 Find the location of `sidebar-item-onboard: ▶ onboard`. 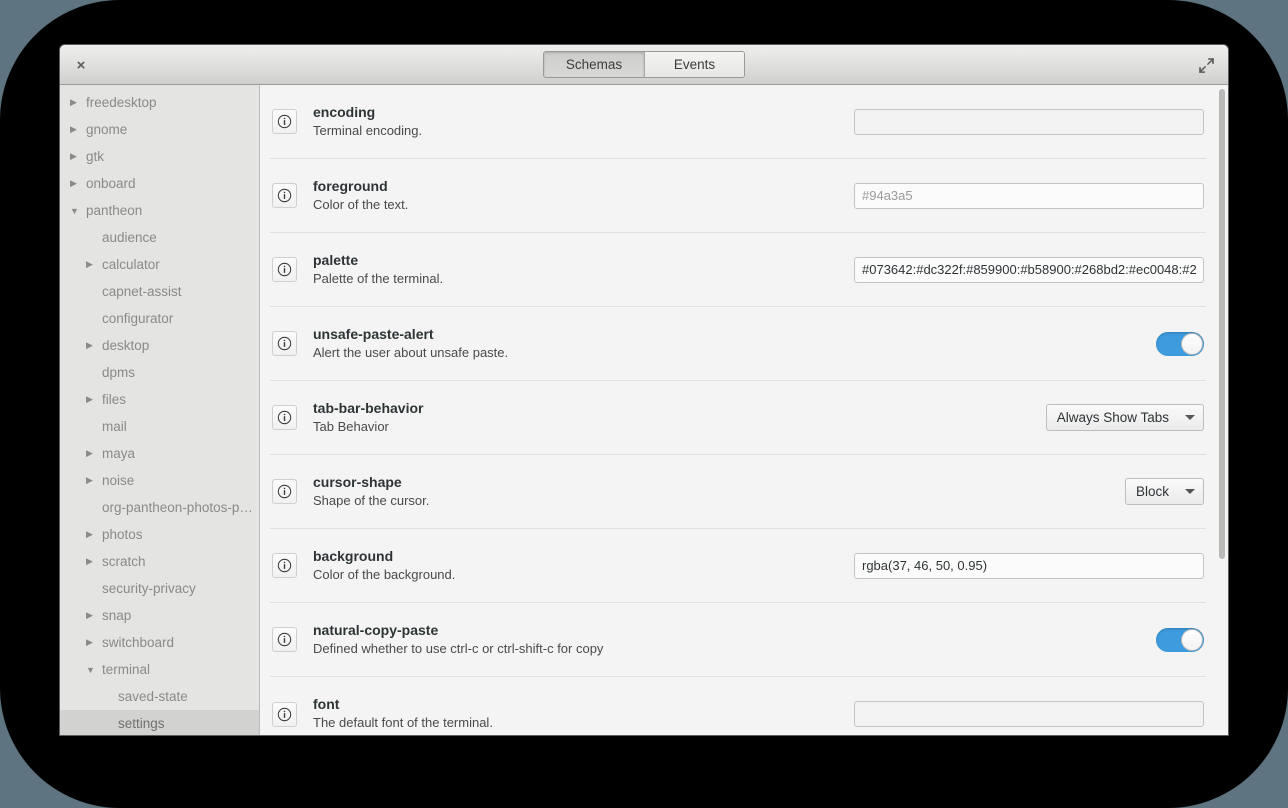

sidebar-item-onboard: ▶ onboard is located at coordinates (159, 183).